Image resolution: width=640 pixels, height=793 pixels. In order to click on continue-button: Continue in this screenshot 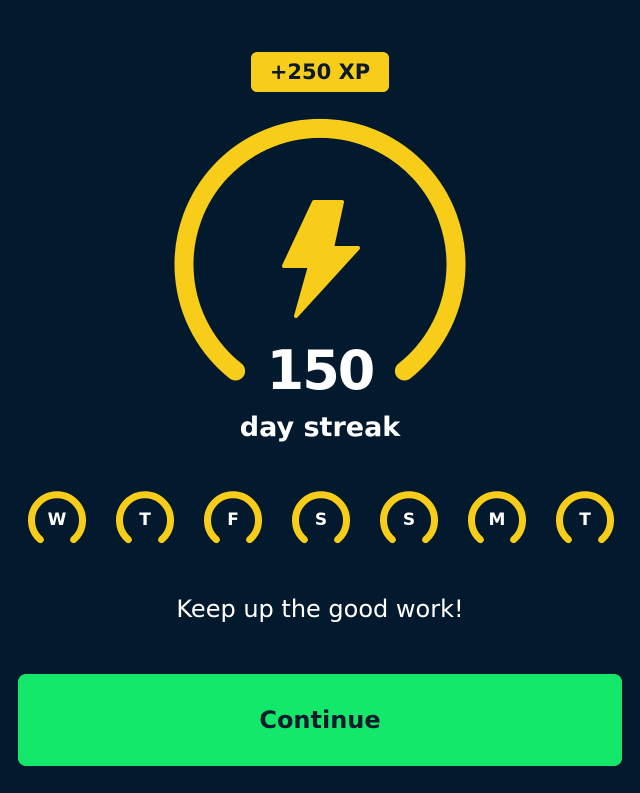, I will do `click(320, 720)`.